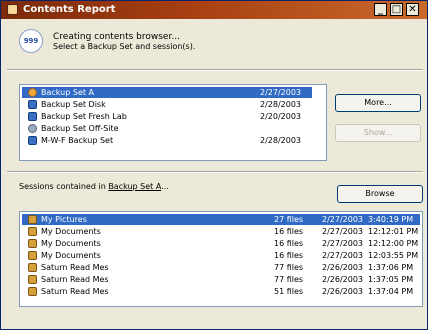  I want to click on session-time: 1:37:06 PM, so click(391, 267).